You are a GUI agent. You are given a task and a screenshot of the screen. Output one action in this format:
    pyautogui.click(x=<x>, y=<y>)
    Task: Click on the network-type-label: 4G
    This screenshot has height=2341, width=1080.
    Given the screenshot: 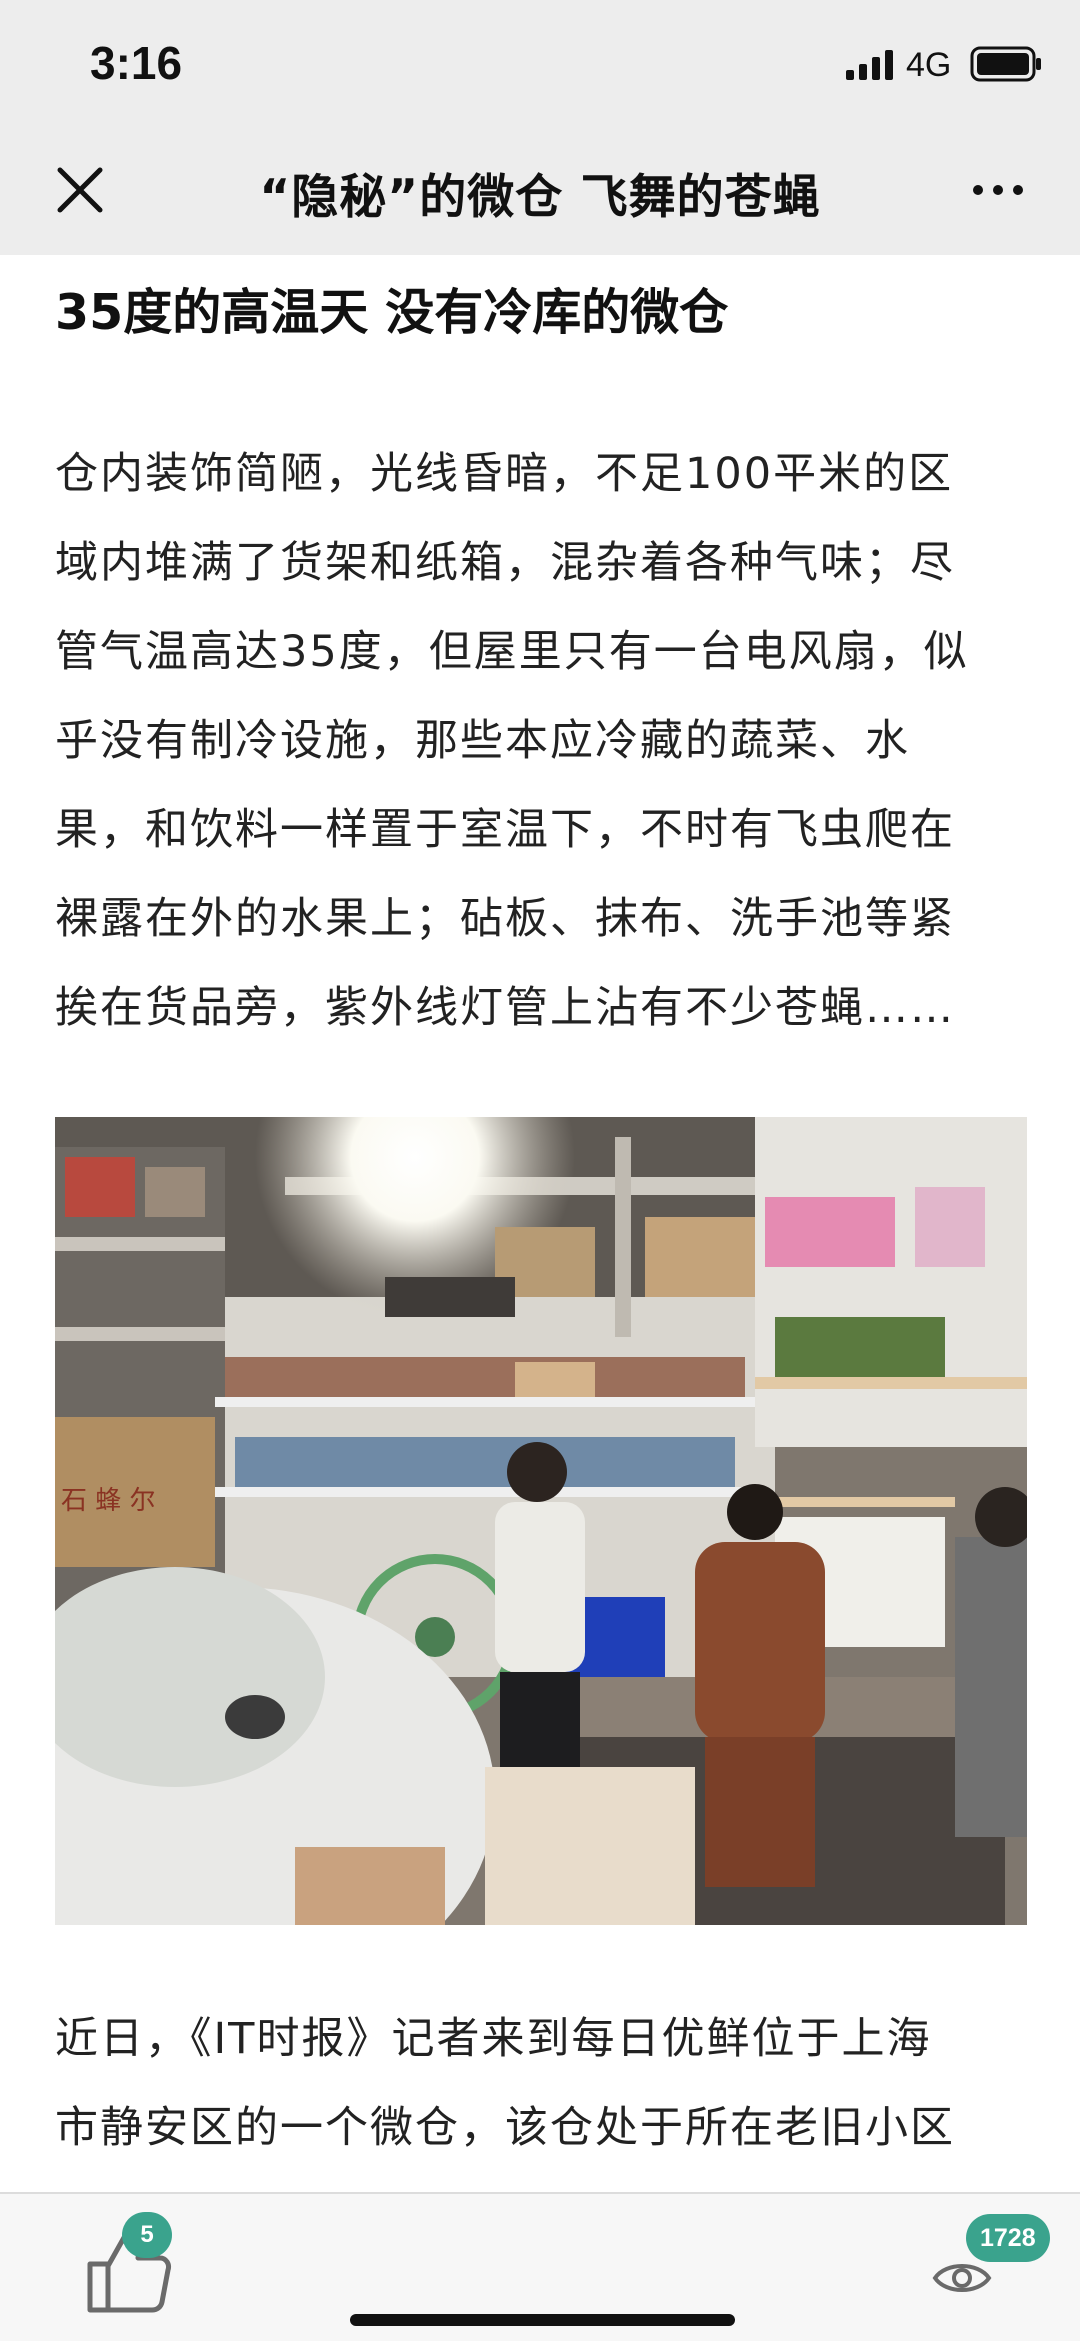 What is the action you would take?
    pyautogui.click(x=929, y=65)
    